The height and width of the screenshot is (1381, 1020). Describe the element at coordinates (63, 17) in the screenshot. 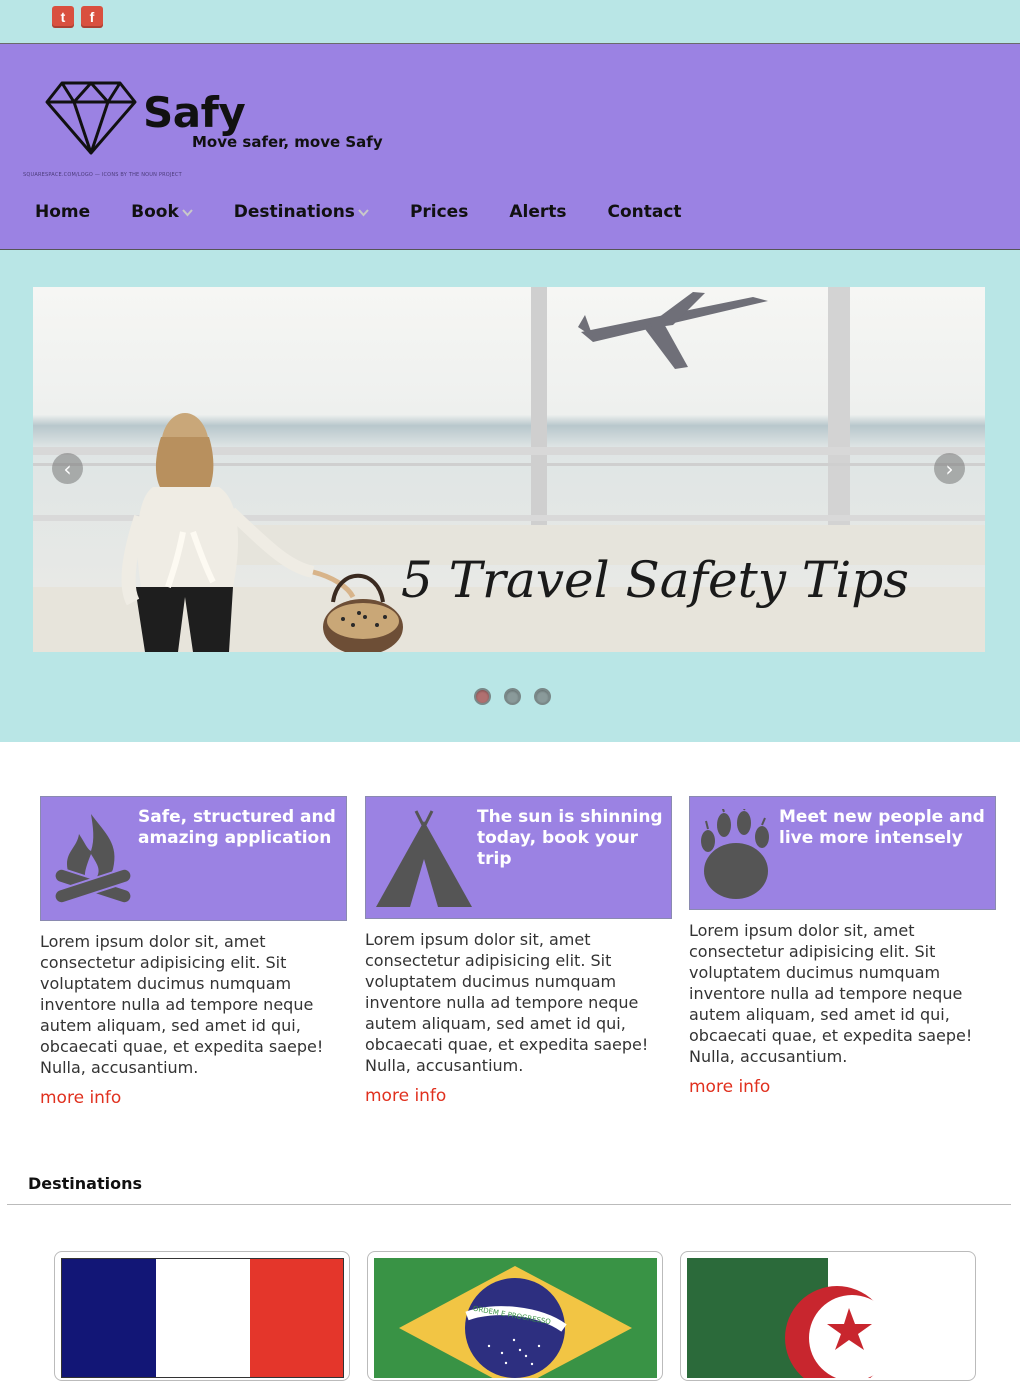

I see `twitter-icon: t` at that location.